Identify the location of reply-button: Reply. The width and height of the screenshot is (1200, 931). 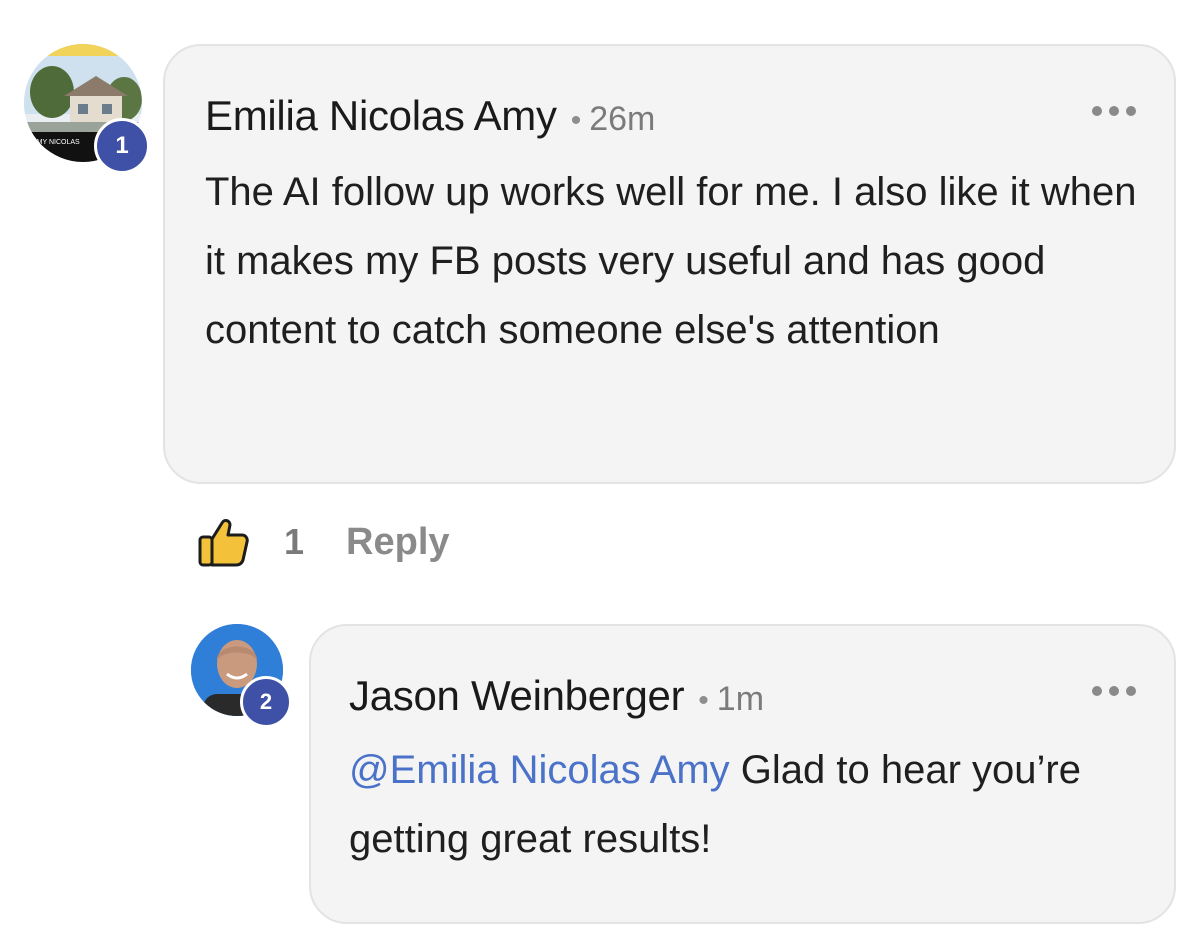
(397, 542).